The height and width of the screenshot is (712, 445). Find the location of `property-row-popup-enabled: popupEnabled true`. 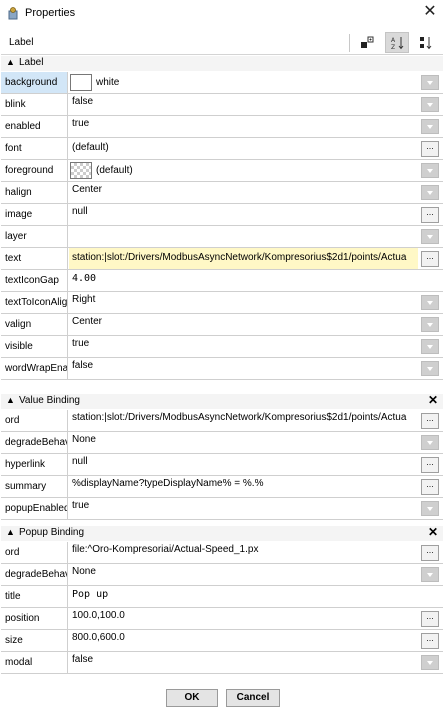

property-row-popup-enabled: popupEnabled true is located at coordinates (222, 509).